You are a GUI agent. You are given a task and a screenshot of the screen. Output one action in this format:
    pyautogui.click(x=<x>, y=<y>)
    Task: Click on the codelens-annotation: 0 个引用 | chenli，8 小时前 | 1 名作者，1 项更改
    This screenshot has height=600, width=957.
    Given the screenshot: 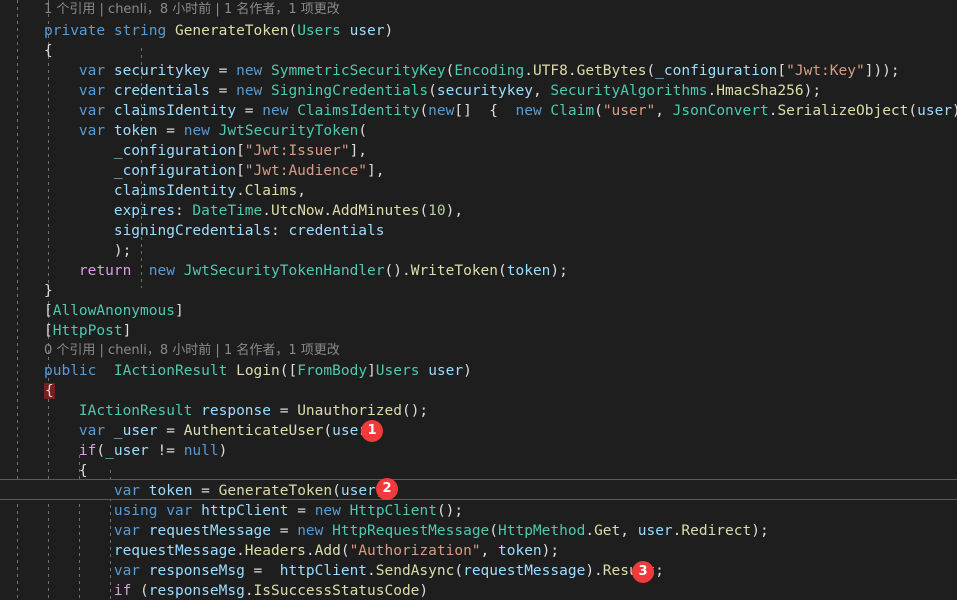 What is the action you would take?
    pyautogui.click(x=192, y=351)
    